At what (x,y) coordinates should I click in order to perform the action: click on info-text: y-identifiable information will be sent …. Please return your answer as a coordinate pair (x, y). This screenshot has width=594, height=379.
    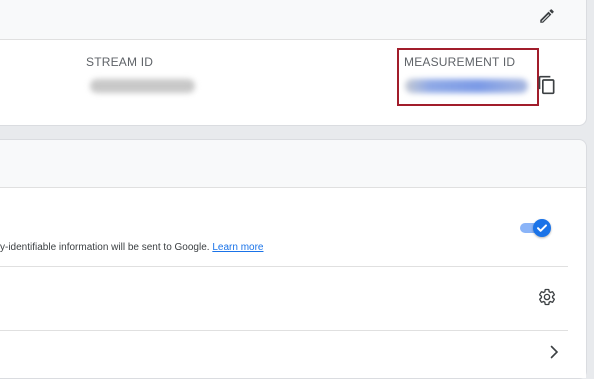
    Looking at the image, I should click on (131, 247).